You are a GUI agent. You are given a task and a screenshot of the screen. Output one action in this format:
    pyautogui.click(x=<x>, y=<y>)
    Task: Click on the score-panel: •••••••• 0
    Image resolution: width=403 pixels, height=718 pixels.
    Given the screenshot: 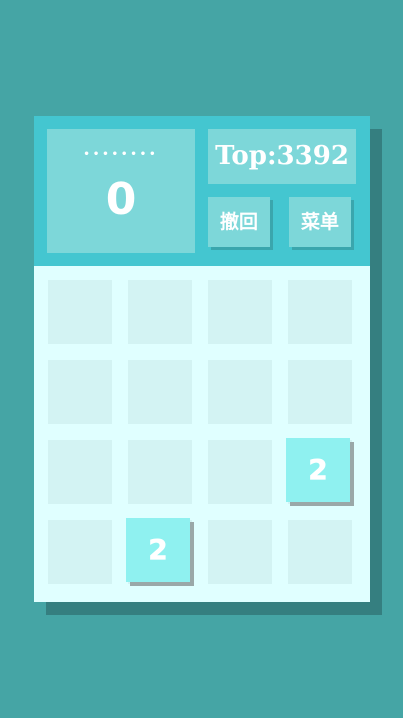 What is the action you would take?
    pyautogui.click(x=121, y=191)
    